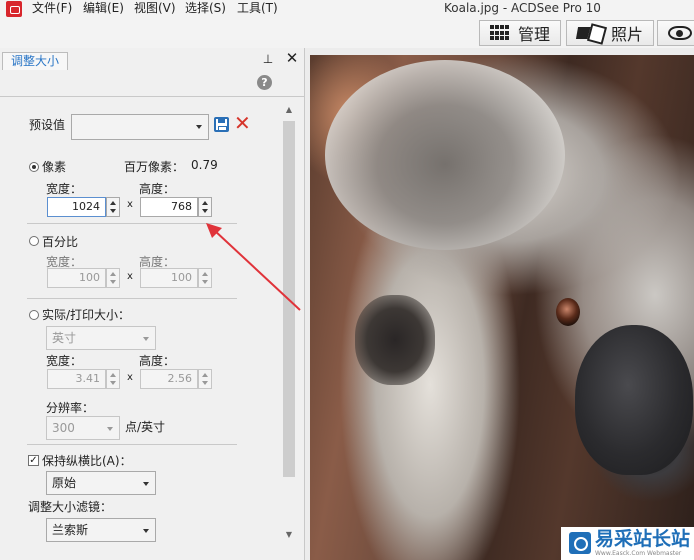 This screenshot has height=560, width=694. Describe the element at coordinates (257, 270) in the screenshot. I see `arrow-line` at that location.